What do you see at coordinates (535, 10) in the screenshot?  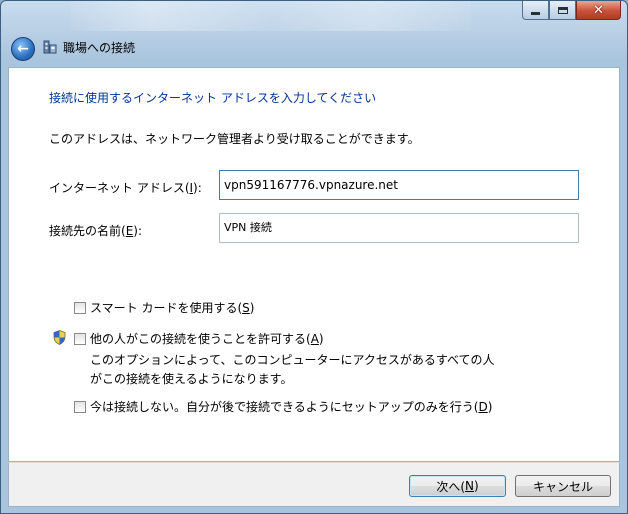 I see `minimize-button` at bounding box center [535, 10].